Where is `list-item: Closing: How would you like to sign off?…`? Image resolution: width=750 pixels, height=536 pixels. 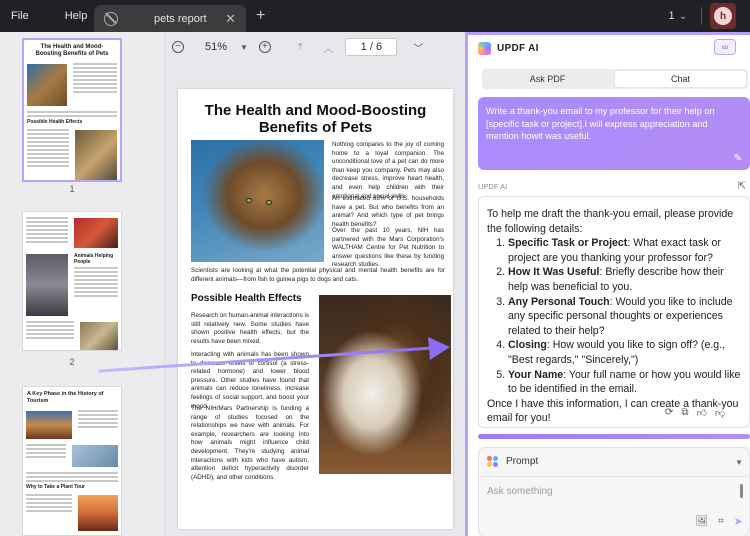 list-item: Closing: How would you like to sign off?… is located at coordinates (624, 352).